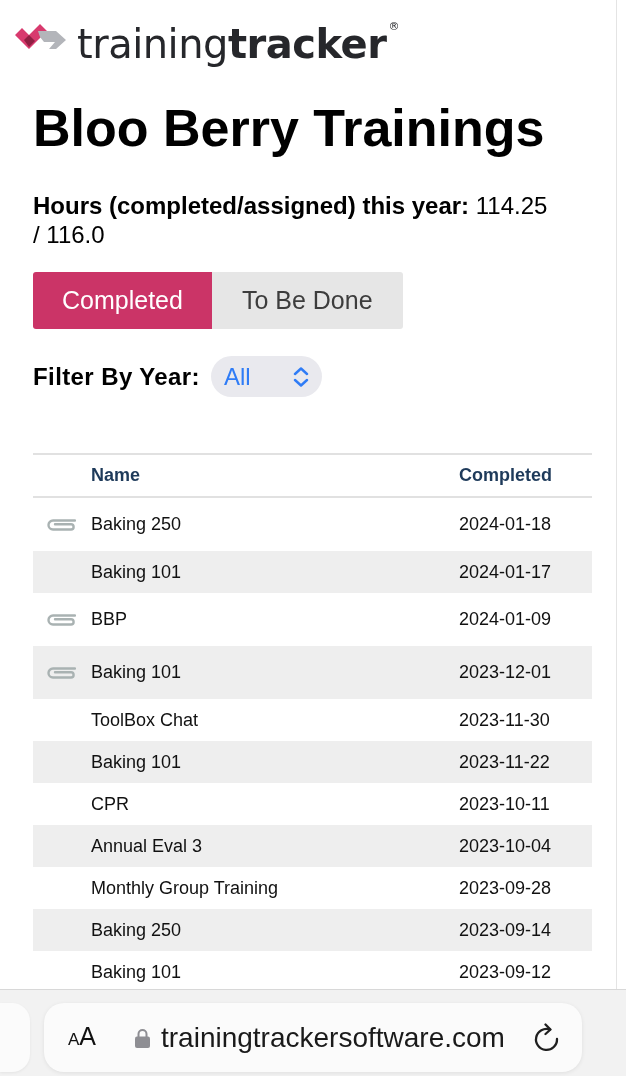 The width and height of the screenshot is (626, 1076). Describe the element at coordinates (110, 804) in the screenshot. I see `training-name: CPR` at that location.